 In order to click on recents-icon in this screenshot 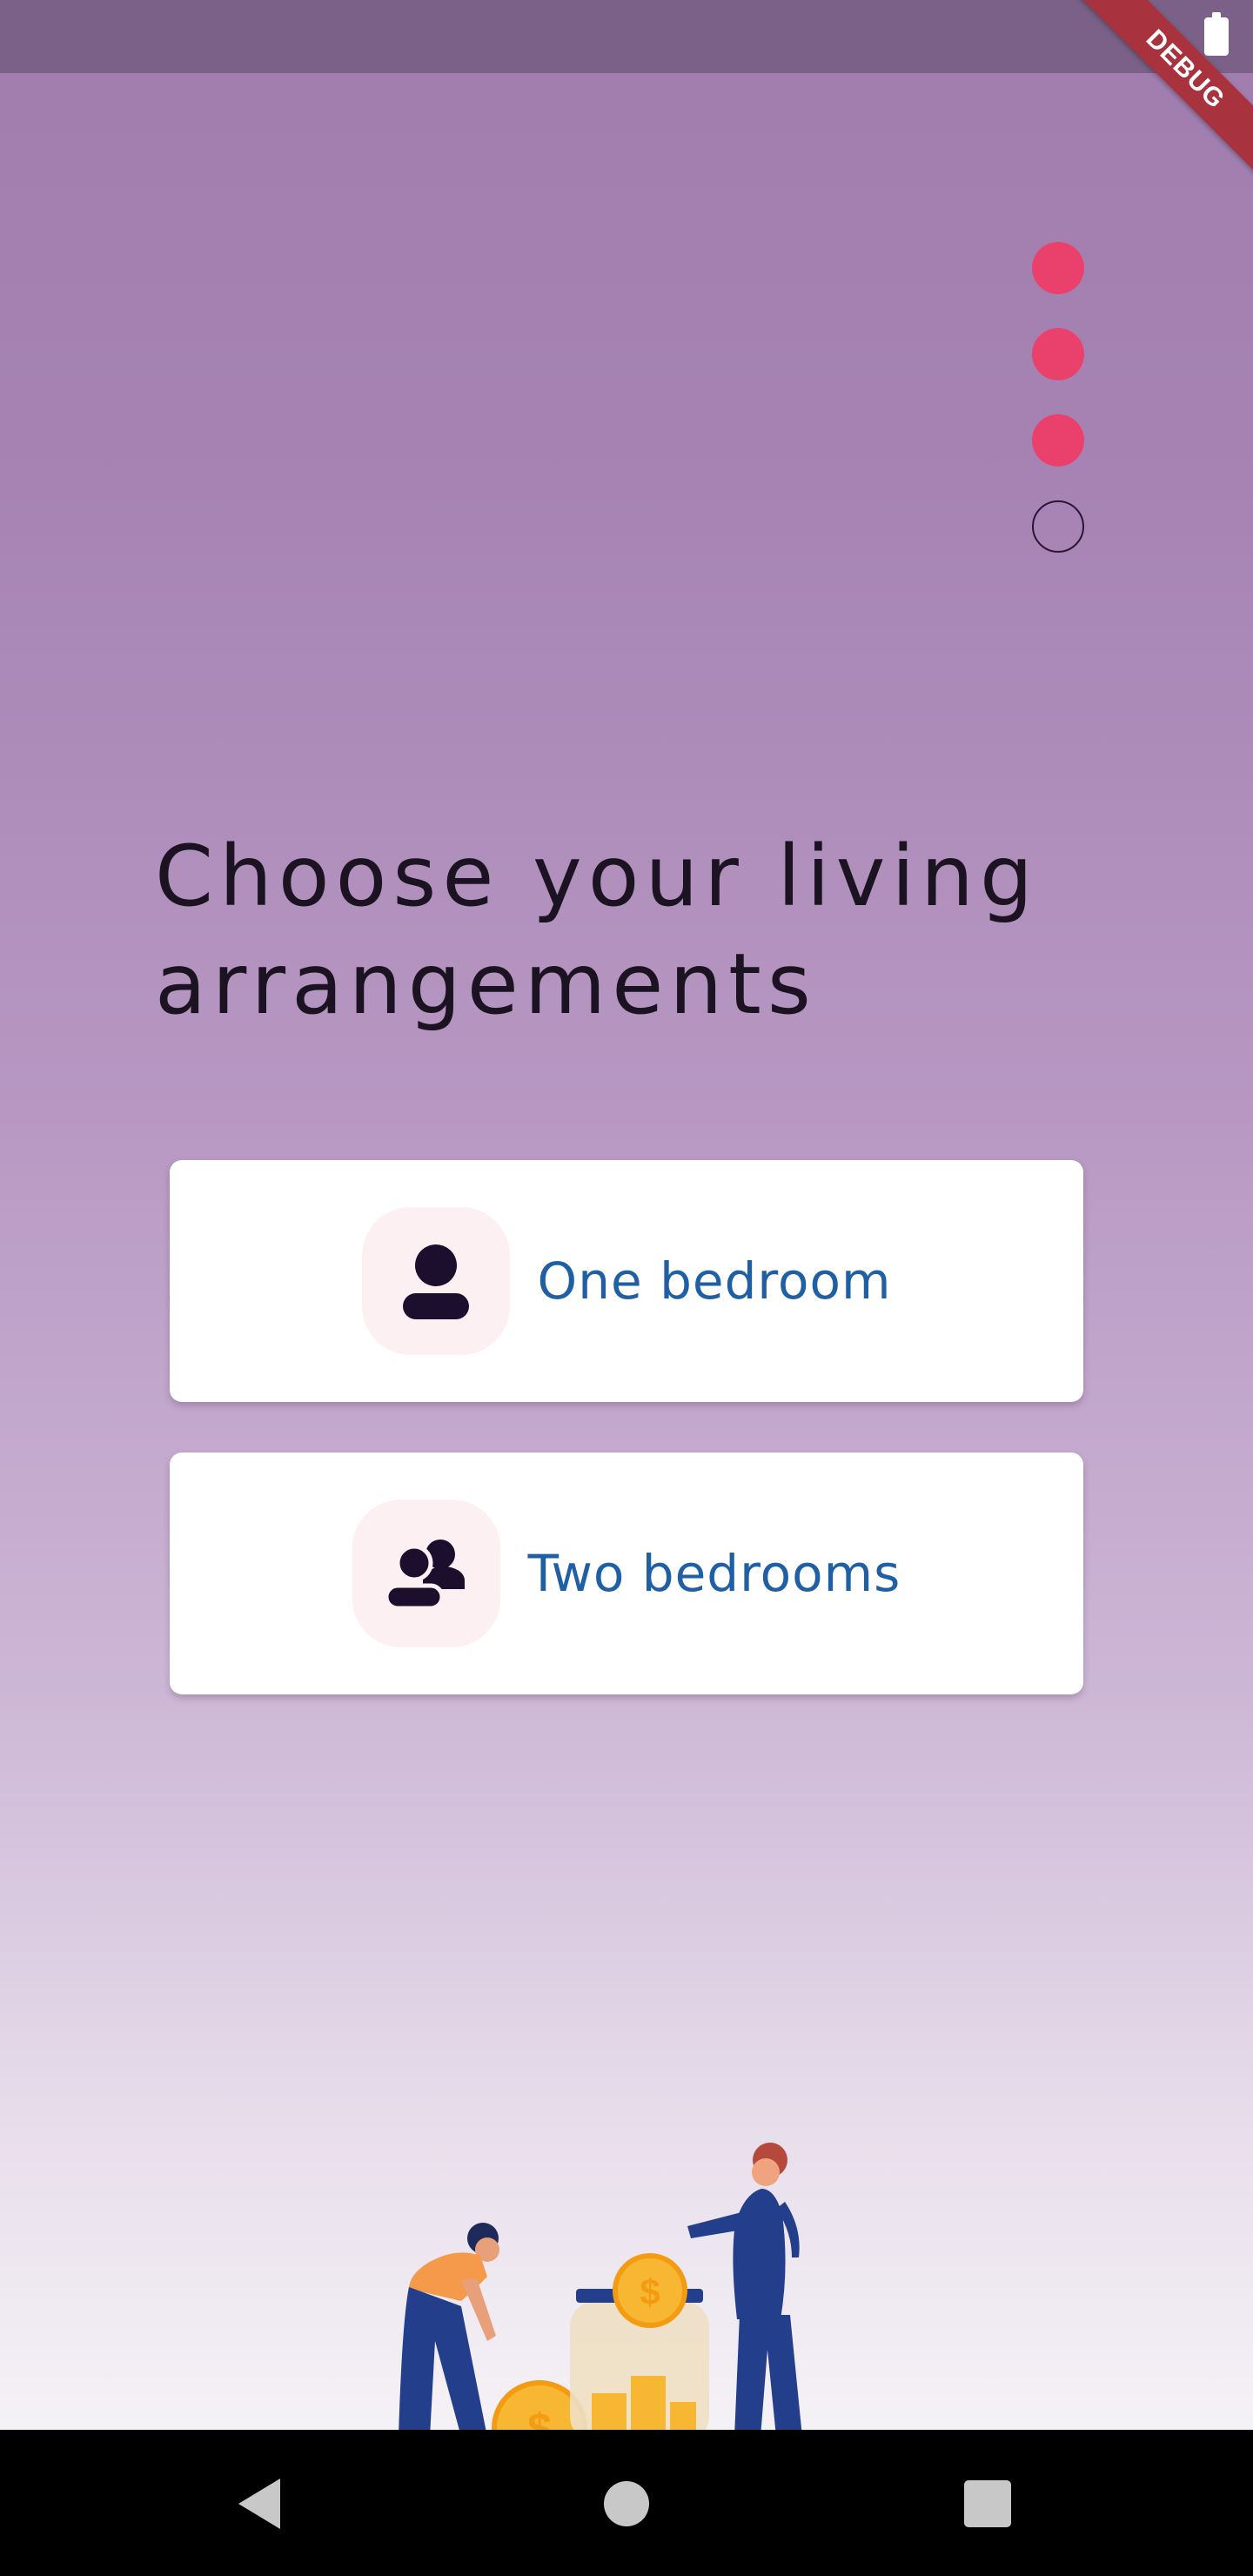, I will do `click(987, 2504)`.